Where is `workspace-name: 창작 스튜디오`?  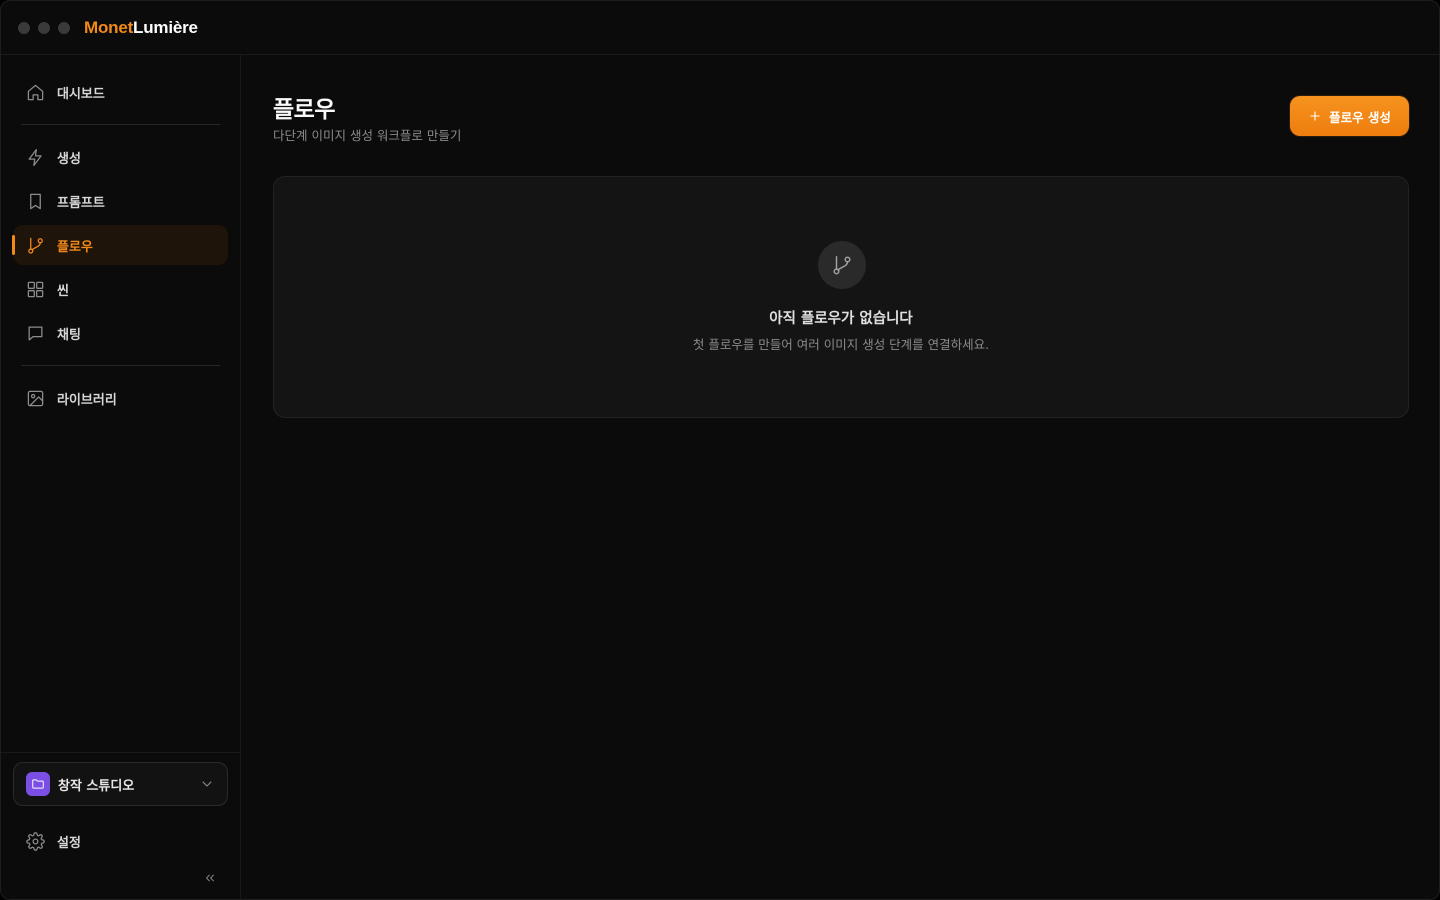
workspace-name: 창작 스튜디오 is located at coordinates (96, 786).